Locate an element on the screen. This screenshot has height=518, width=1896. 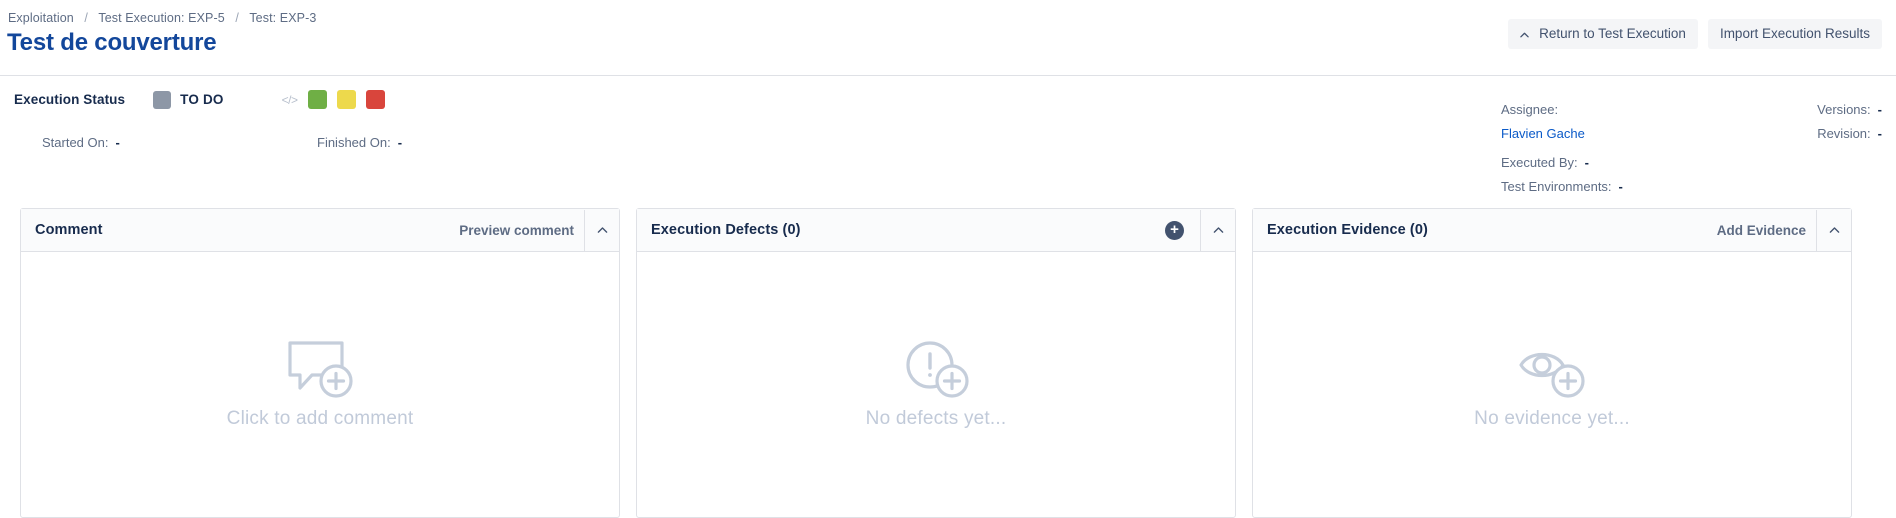
revision: Revision: - is located at coordinates (1849, 133).